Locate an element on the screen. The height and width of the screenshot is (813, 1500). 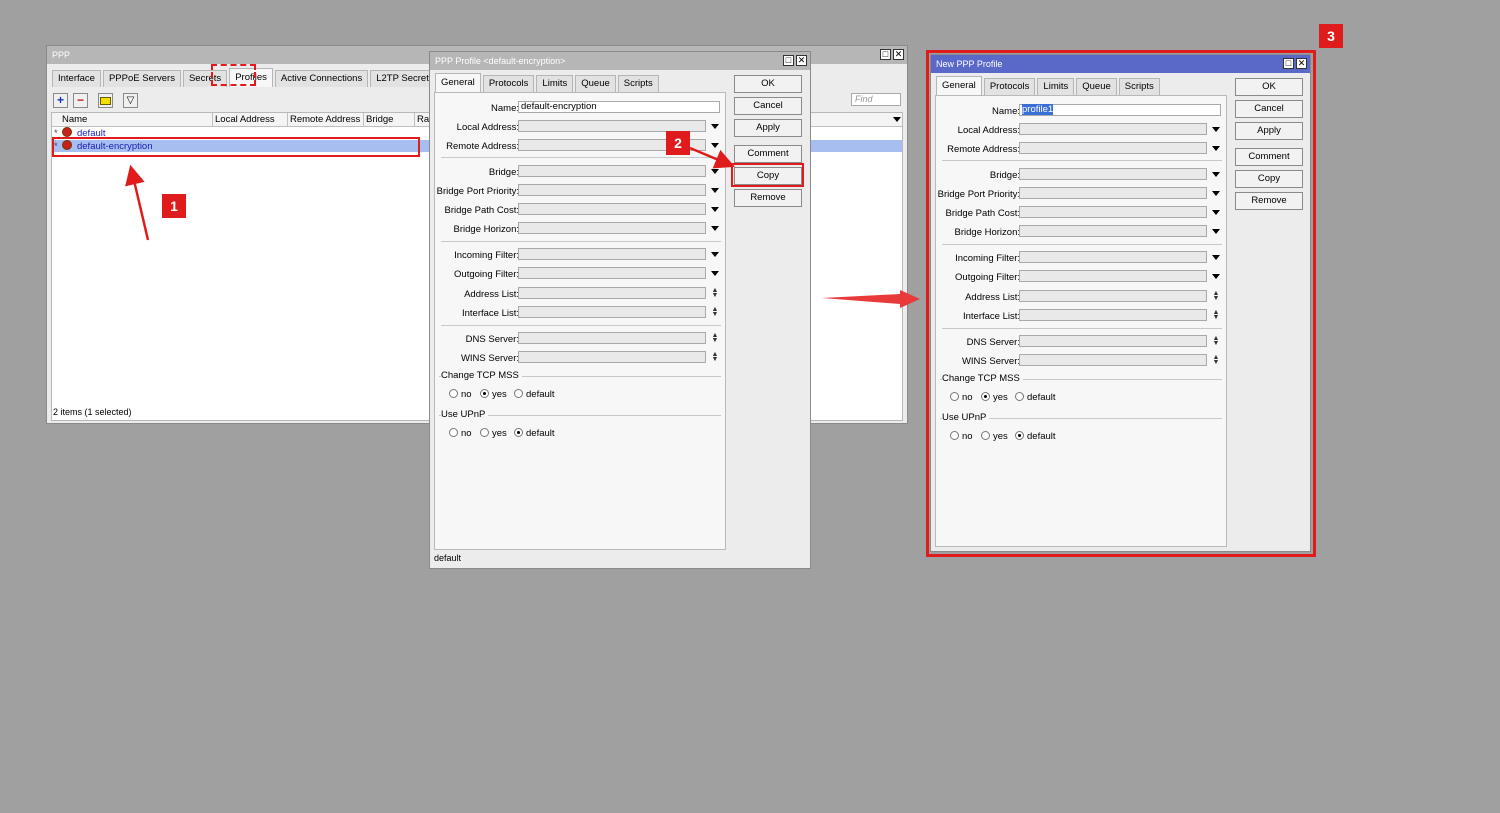
bridge-horizon-field is located at coordinates (612, 228).